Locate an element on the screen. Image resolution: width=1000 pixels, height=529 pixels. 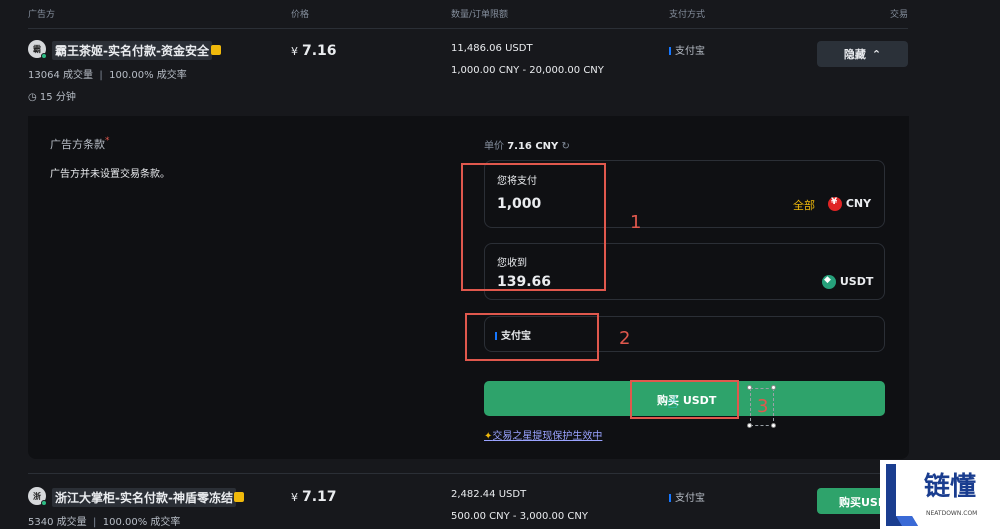
ad2-quantity: 2,482.44 USDT is located at coordinates (489, 494).